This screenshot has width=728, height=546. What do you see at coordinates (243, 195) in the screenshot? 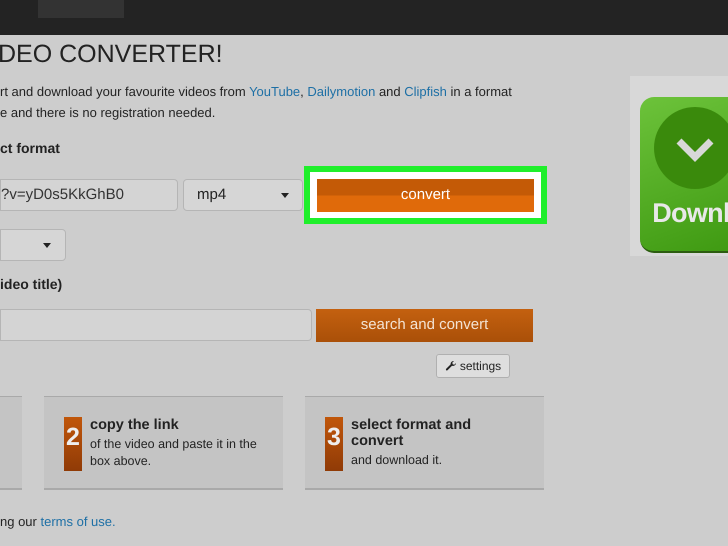
I see `format-select: mp4` at bounding box center [243, 195].